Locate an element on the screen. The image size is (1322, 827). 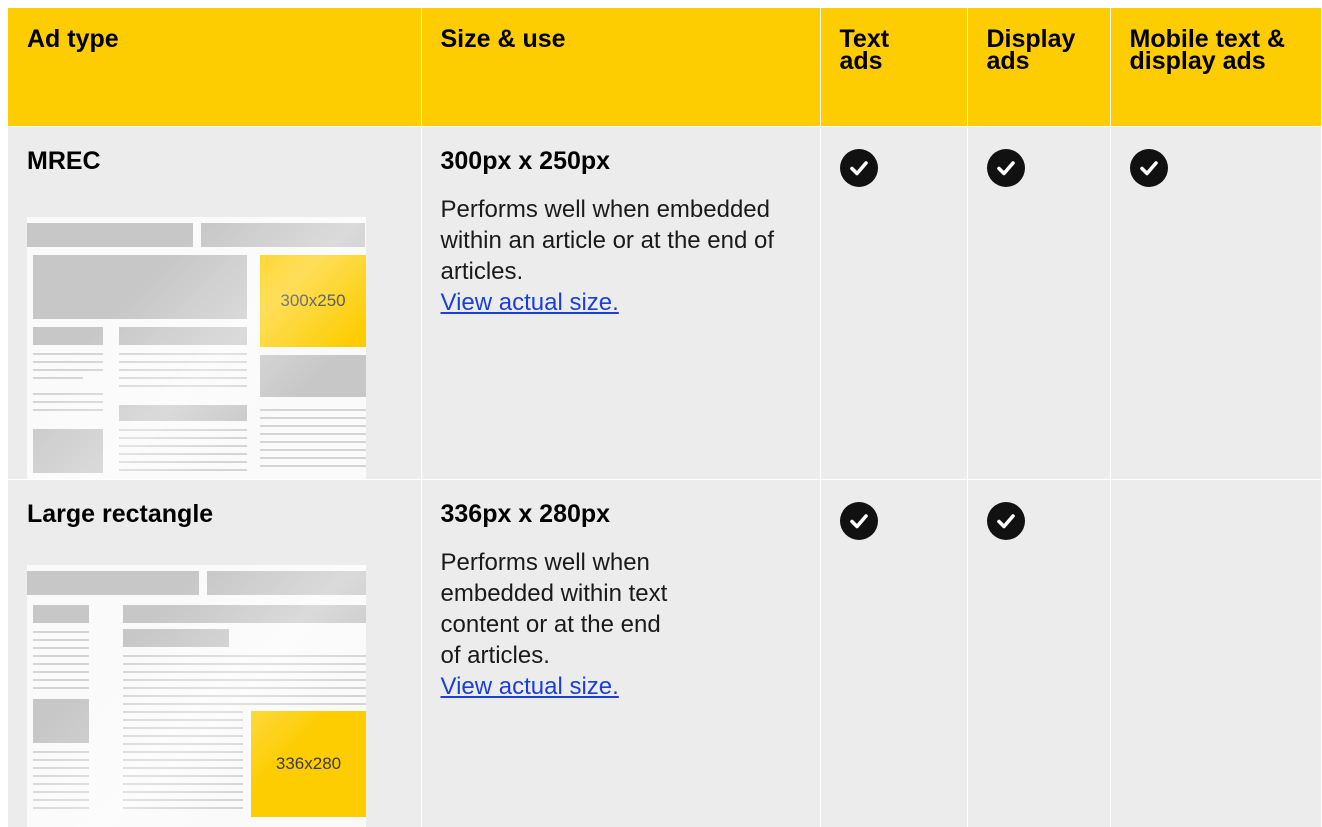
cell-ad-type: Large rectangle 336x280 is located at coordinates (215, 653).